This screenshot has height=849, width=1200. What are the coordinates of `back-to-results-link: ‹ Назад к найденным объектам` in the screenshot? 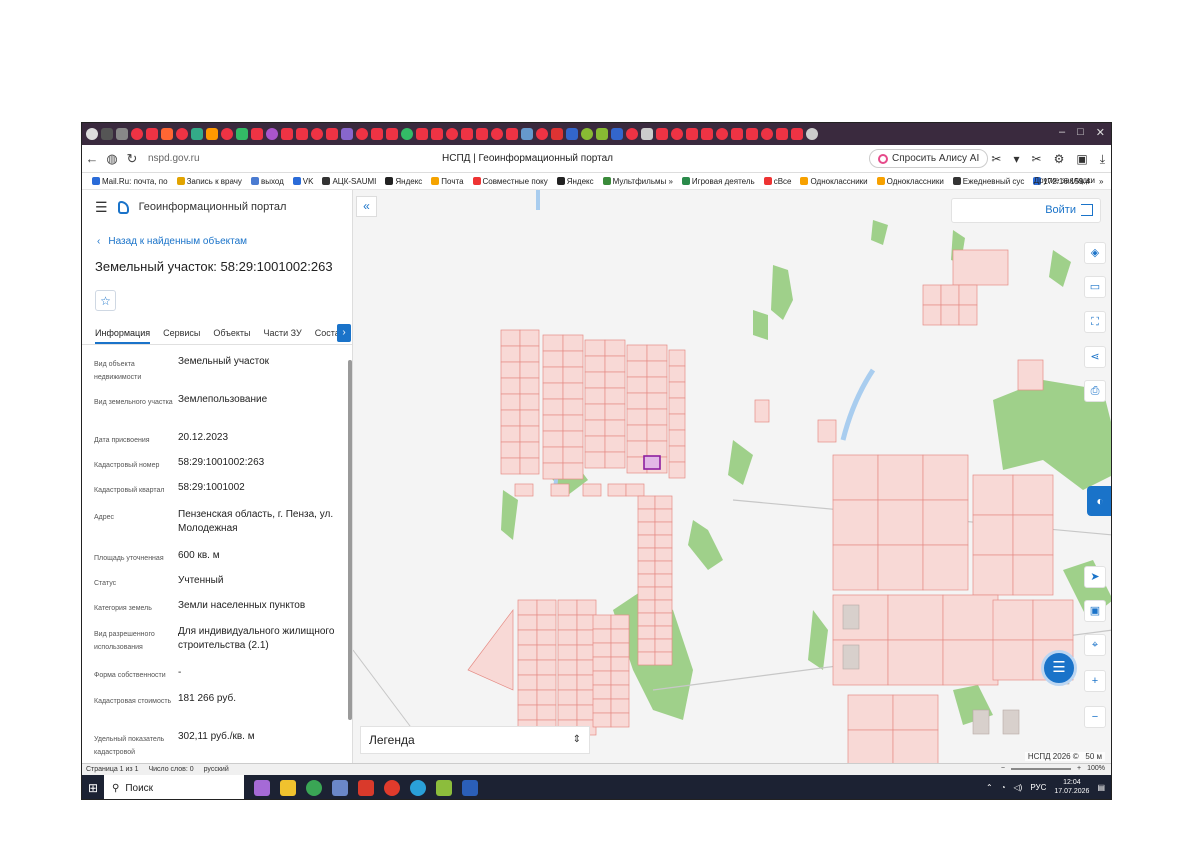 It's located at (224, 241).